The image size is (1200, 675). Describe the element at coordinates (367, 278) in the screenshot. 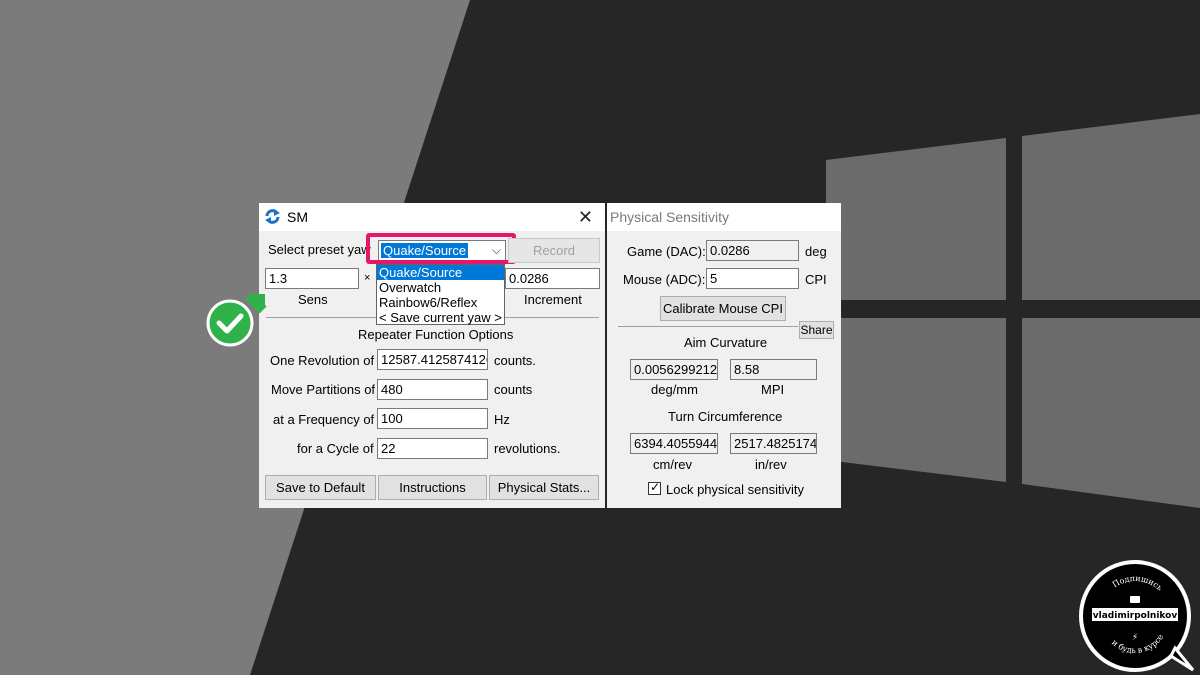

I see `multiply-sign: ×` at that location.